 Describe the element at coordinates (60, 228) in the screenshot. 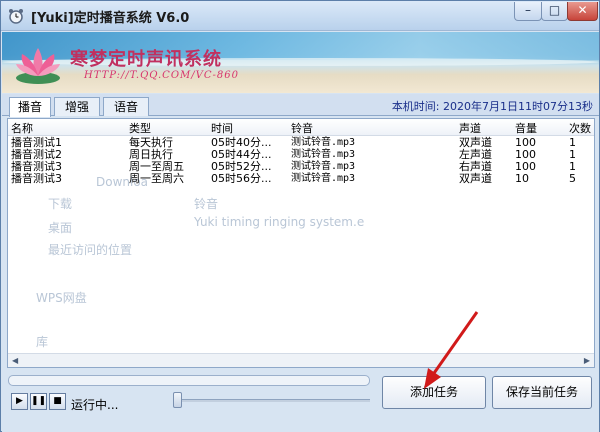

I see `ghost-text: 桌面` at that location.